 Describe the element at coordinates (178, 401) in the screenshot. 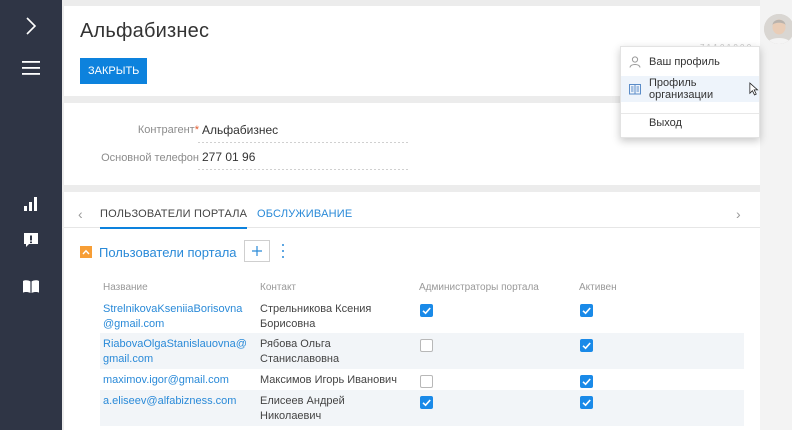

I see `user-email-link: a.eliseev@alfabizness.com` at that location.